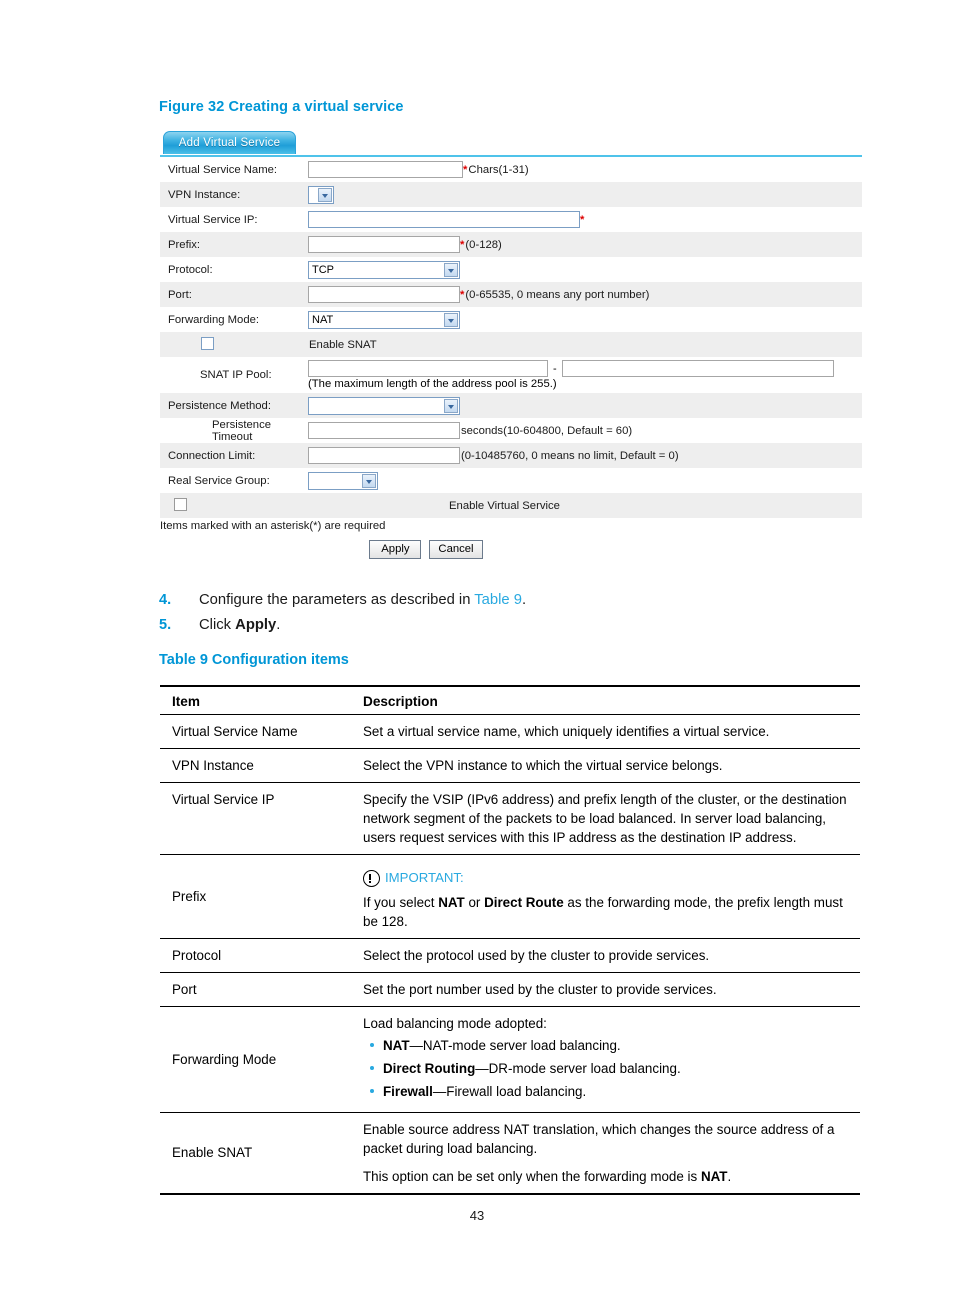 The width and height of the screenshot is (954, 1296). I want to click on label-prefix: Prefix:, so click(184, 244).